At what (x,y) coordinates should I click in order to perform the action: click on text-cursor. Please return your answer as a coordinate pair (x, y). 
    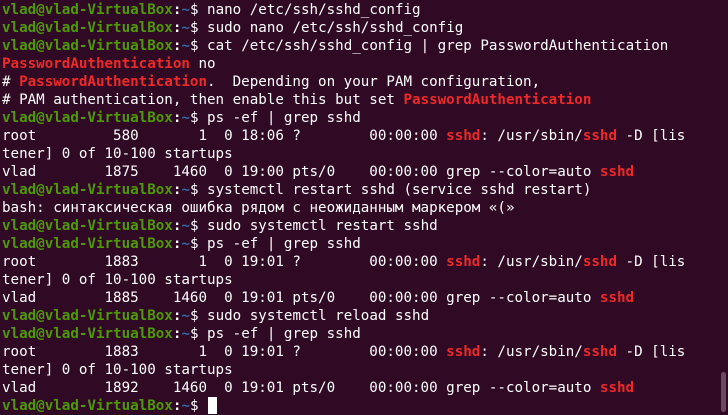
    Looking at the image, I should click on (213, 405).